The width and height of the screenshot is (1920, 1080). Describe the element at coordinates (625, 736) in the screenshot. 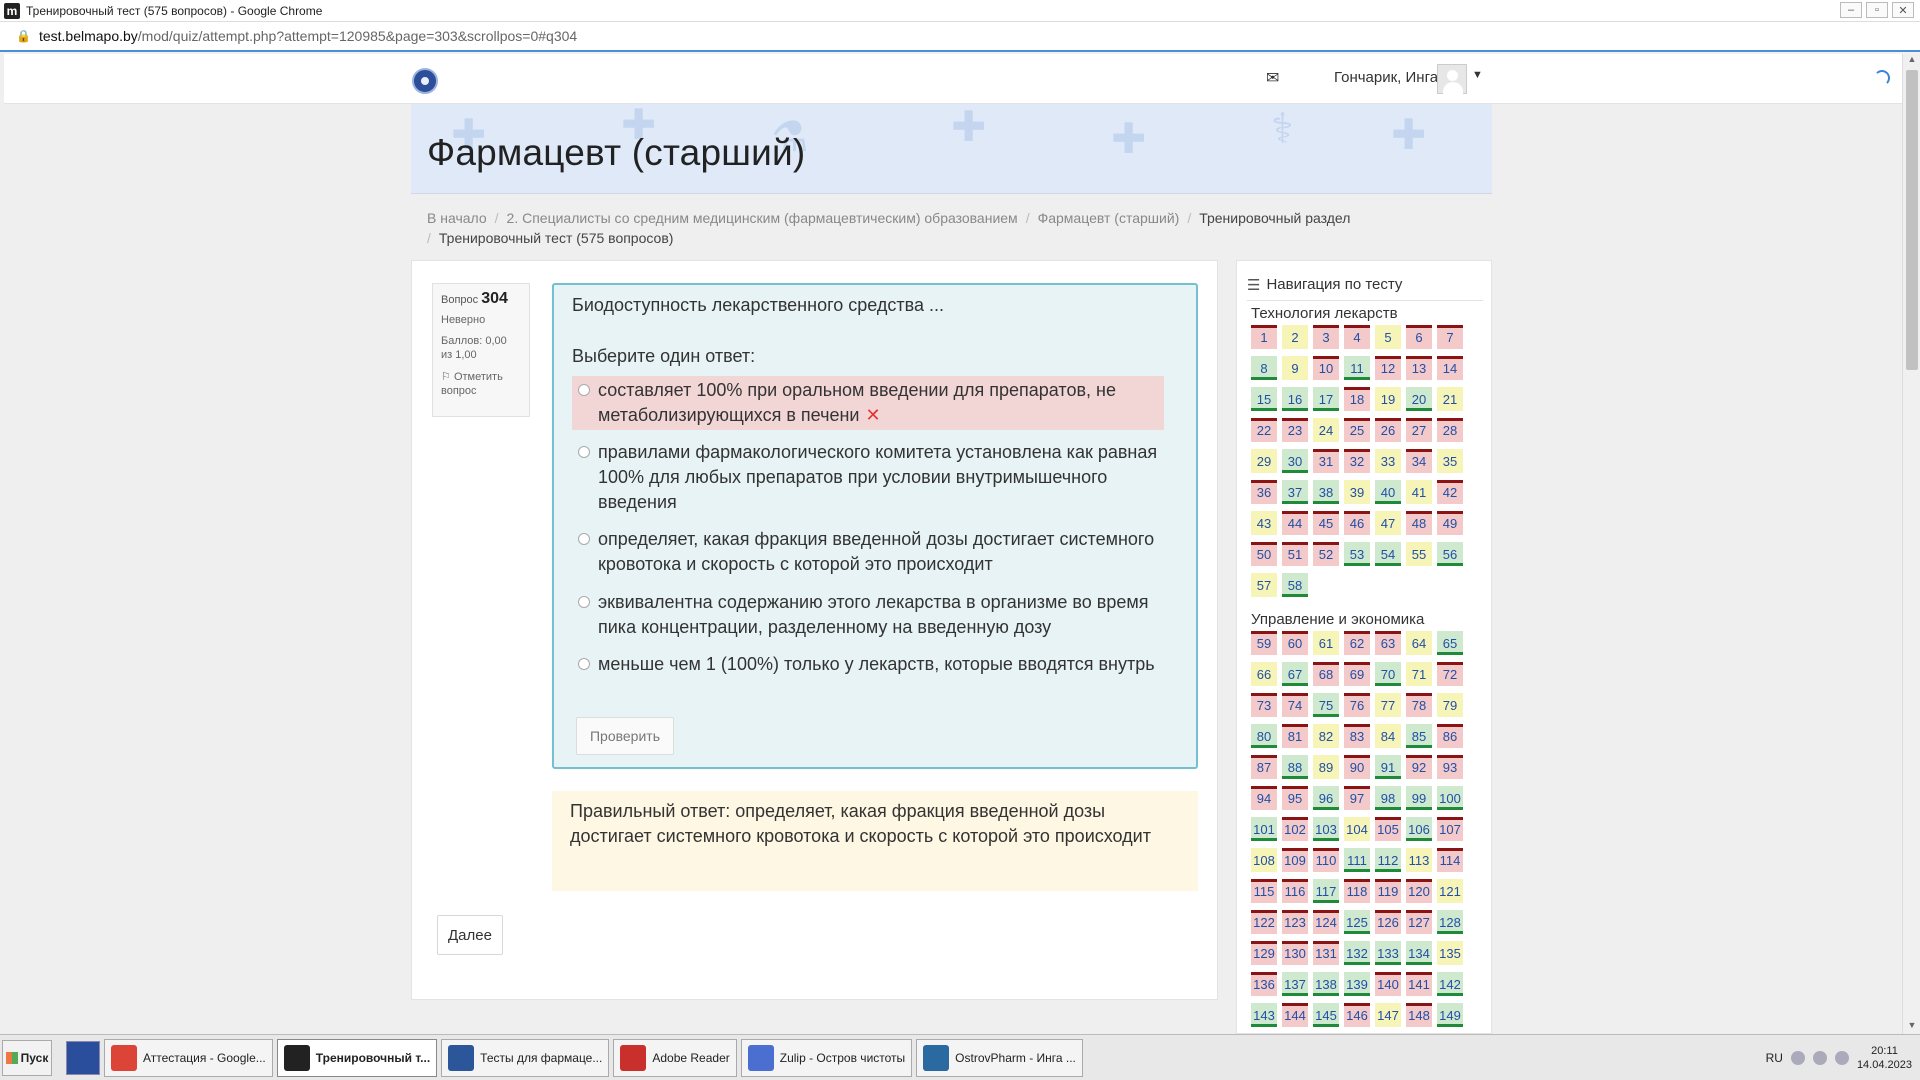

I see `check-button: Проверить` at that location.